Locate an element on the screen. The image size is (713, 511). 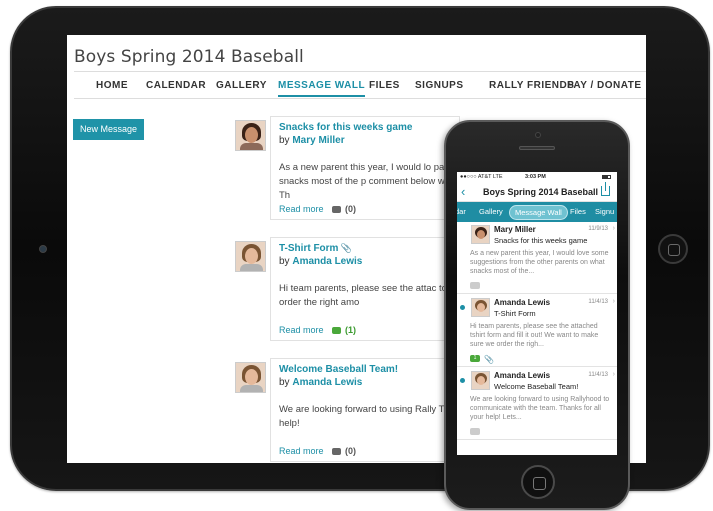
message-date: 11/9/13 is located at coordinates (598, 229).